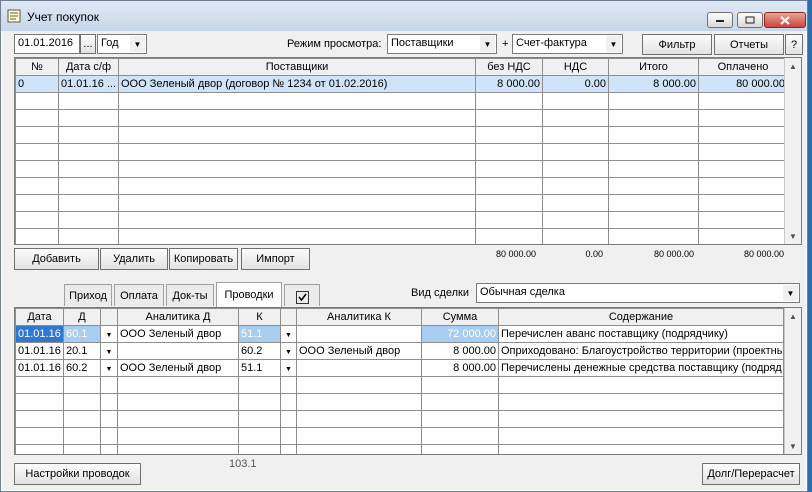 This screenshot has width=812, height=492. Describe the element at coordinates (677, 44) in the screenshot. I see `filter-button: Фильтр` at that location.